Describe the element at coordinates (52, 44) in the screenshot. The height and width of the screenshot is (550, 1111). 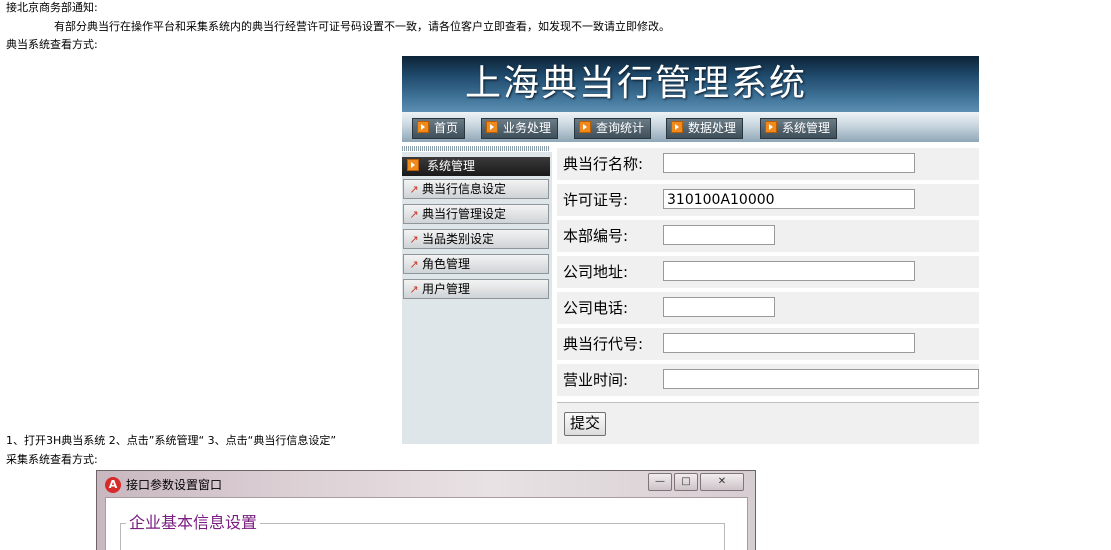
I see `pawn-system-heading: 典当系统查看方式:` at that location.